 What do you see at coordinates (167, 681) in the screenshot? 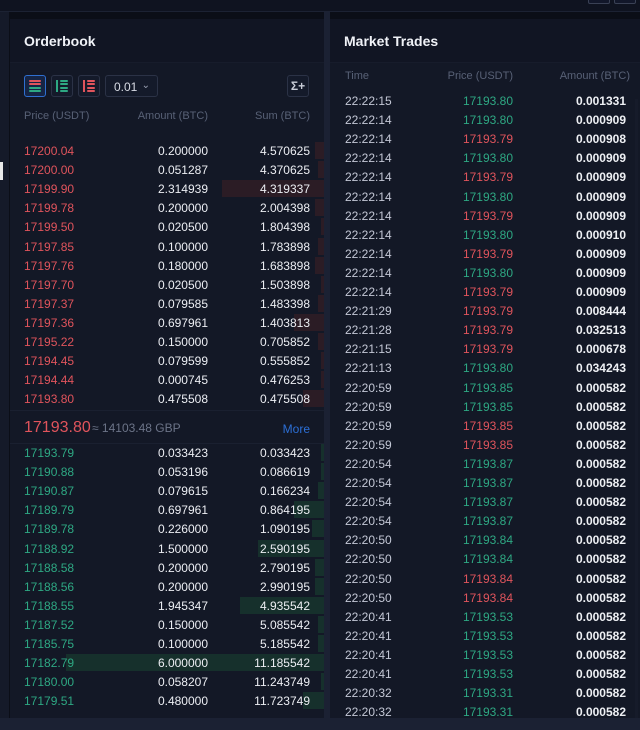
I see `bid-row: 17180.00 0.058207 11.243749` at bounding box center [167, 681].